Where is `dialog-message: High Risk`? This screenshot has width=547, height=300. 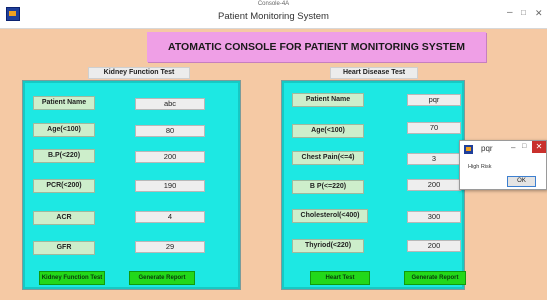
dialog-message: High Risk is located at coordinates (480, 167).